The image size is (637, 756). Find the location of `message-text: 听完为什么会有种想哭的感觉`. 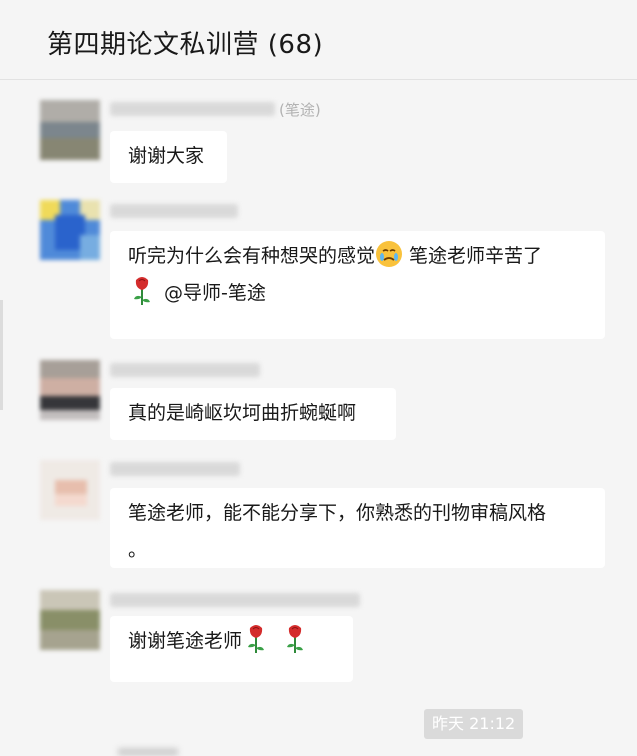

message-text: 听完为什么会有种想哭的感觉 is located at coordinates (252, 256).